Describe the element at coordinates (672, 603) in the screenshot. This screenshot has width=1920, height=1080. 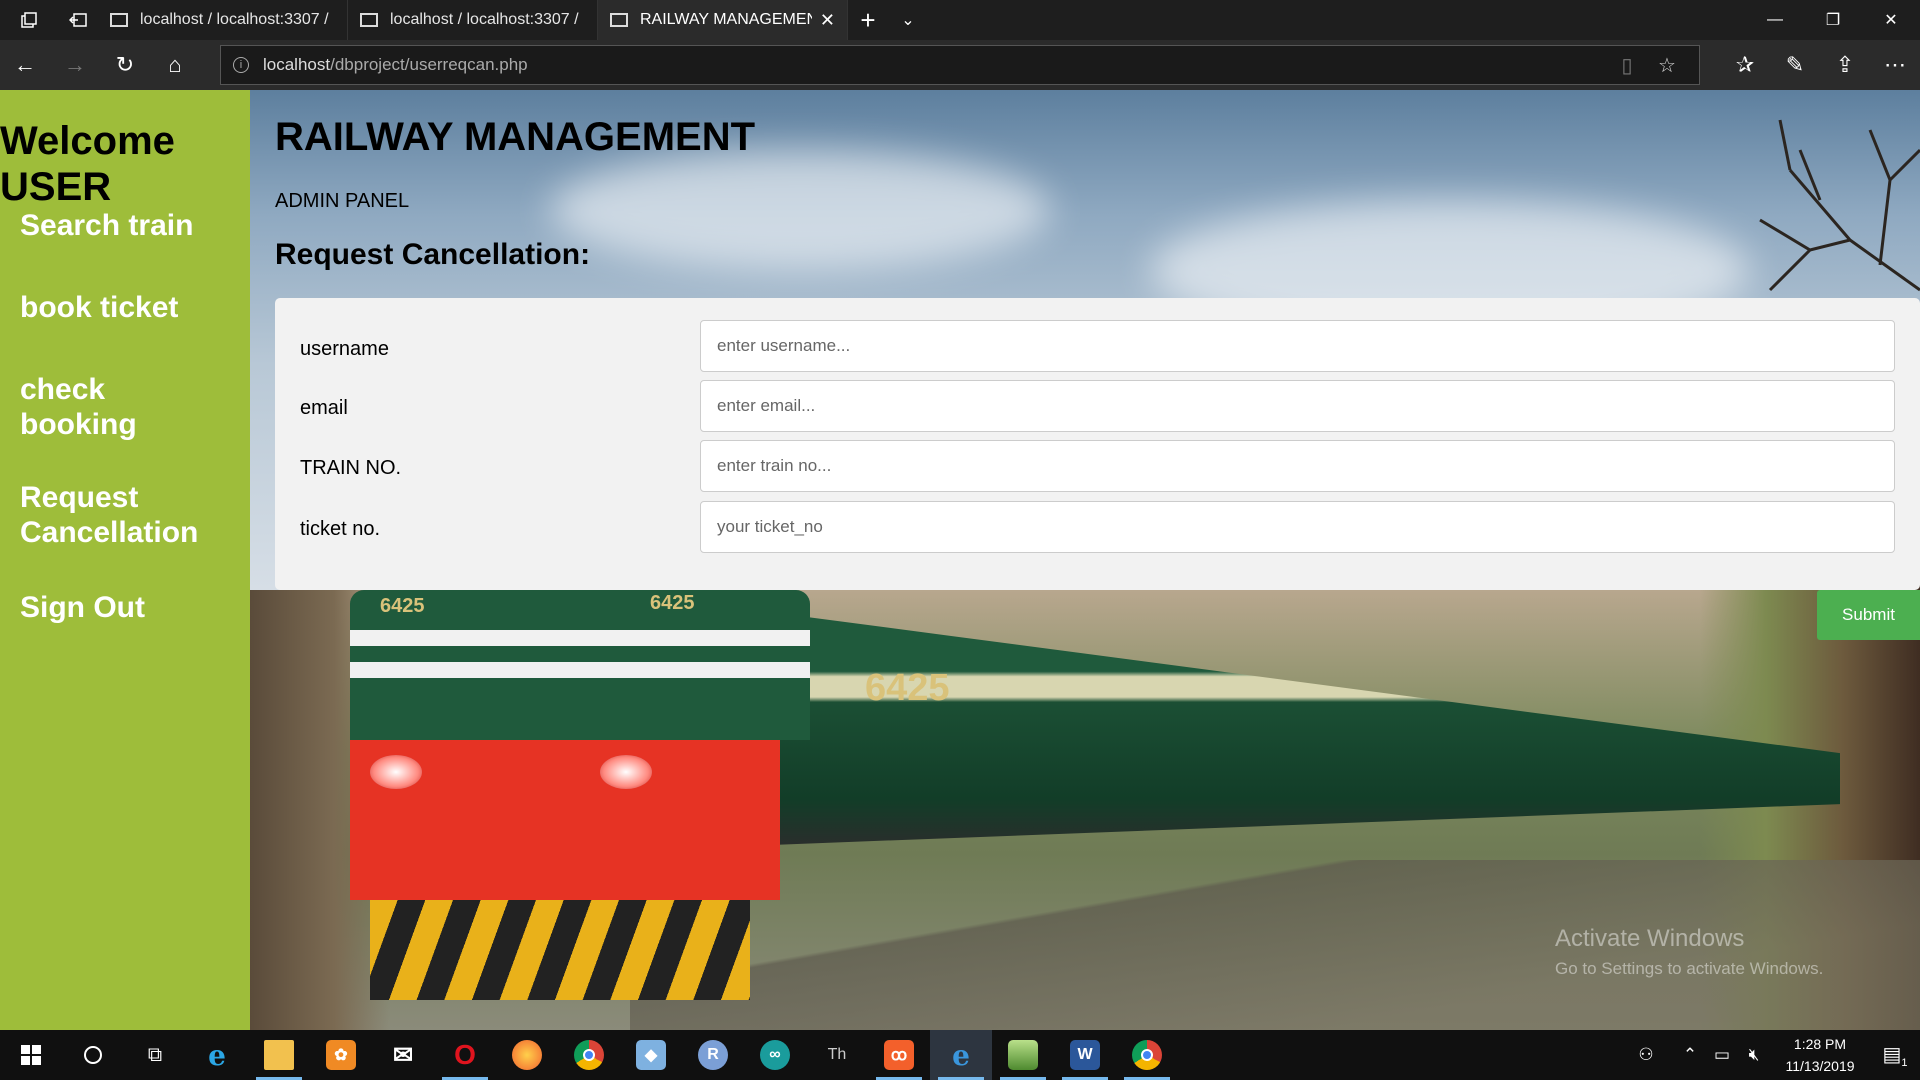
I see `loco-front-number-2: 6425` at that location.